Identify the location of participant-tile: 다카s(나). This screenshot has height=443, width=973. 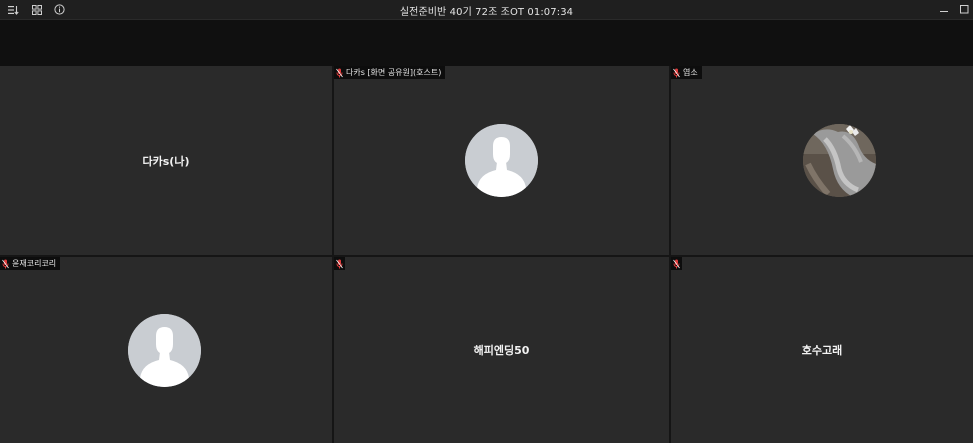
(166, 160).